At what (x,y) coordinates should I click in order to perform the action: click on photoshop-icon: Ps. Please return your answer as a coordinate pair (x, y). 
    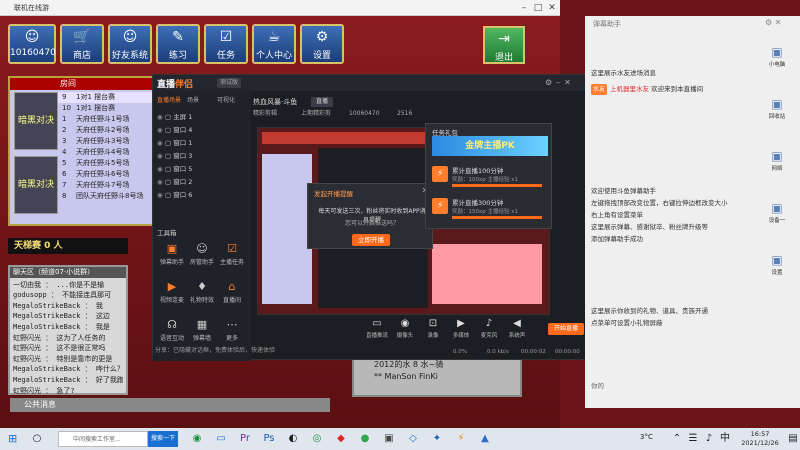
    Looking at the image, I should click on (269, 439).